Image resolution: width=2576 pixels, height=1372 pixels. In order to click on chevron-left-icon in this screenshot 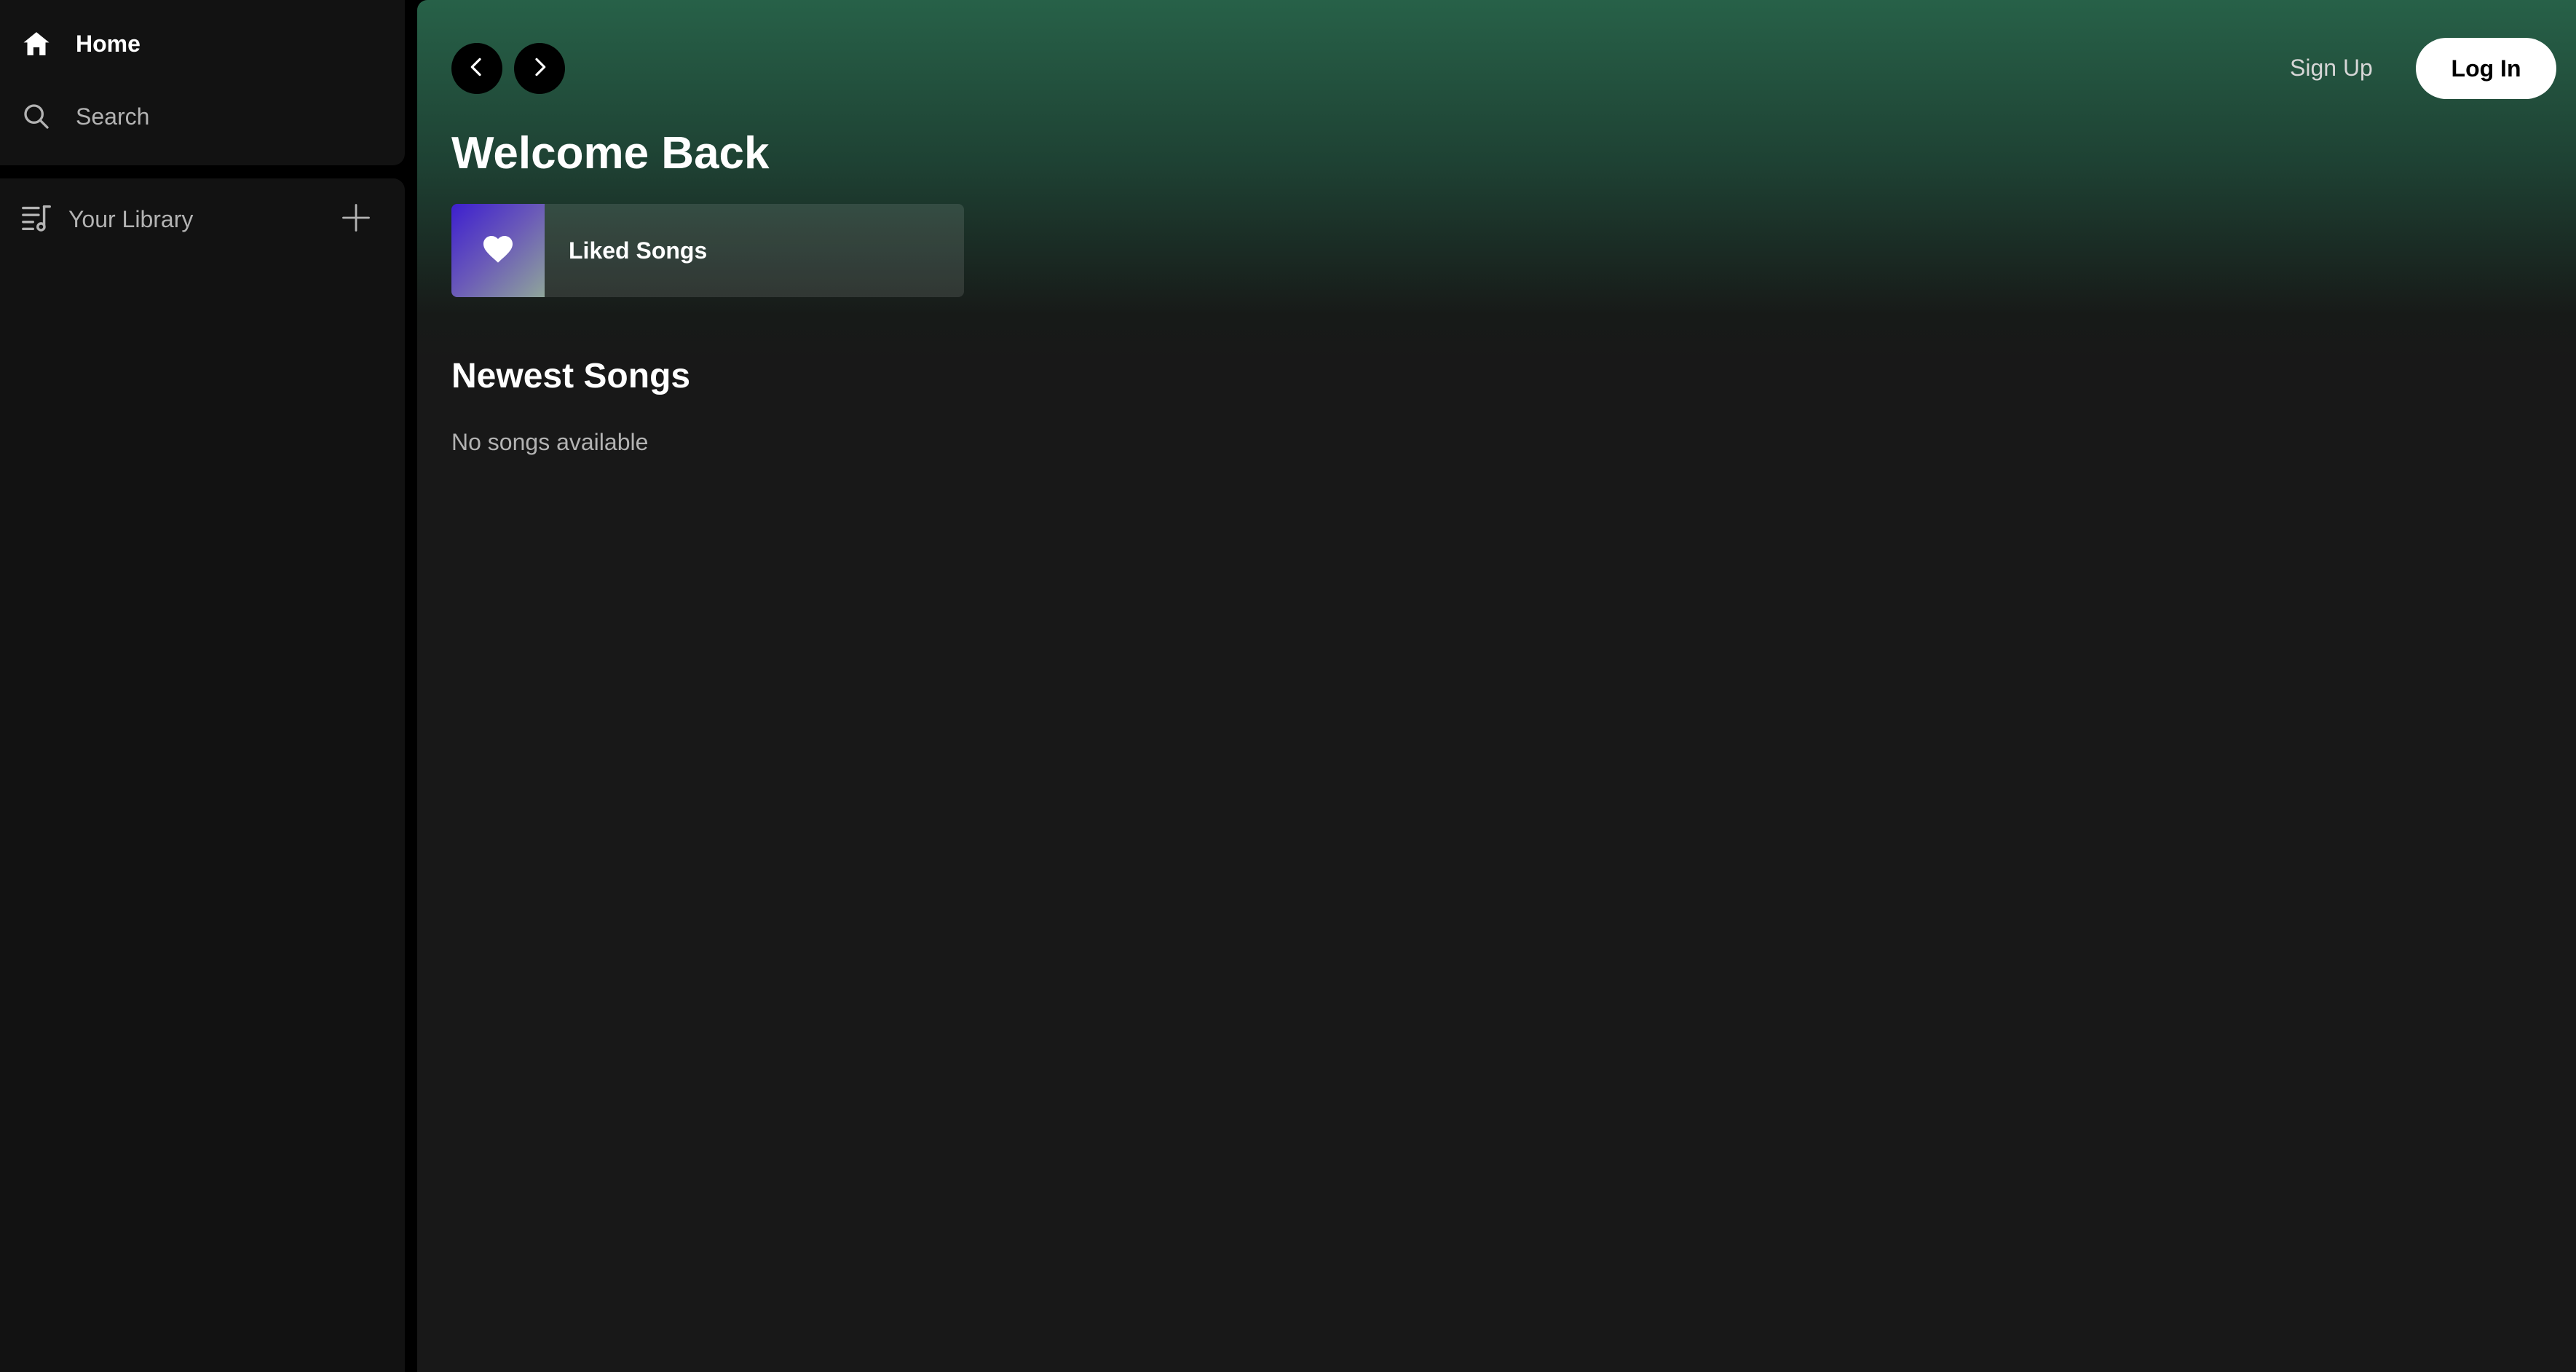, I will do `click(477, 68)`.